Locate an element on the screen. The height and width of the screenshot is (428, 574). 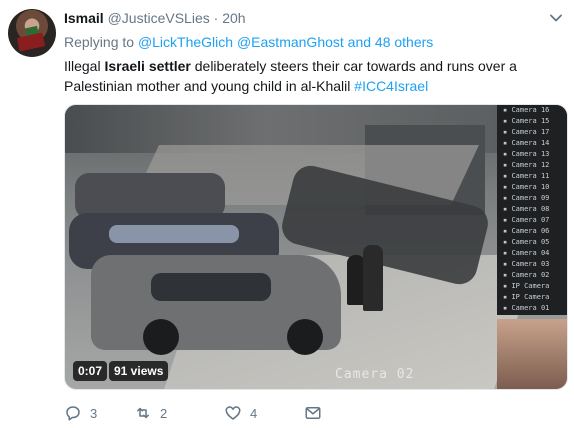
avatar is located at coordinates (32, 33).